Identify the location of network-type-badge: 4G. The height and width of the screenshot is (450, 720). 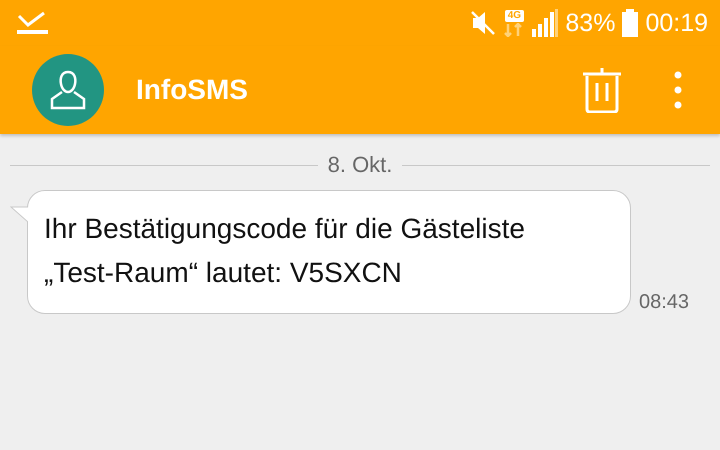
(514, 16).